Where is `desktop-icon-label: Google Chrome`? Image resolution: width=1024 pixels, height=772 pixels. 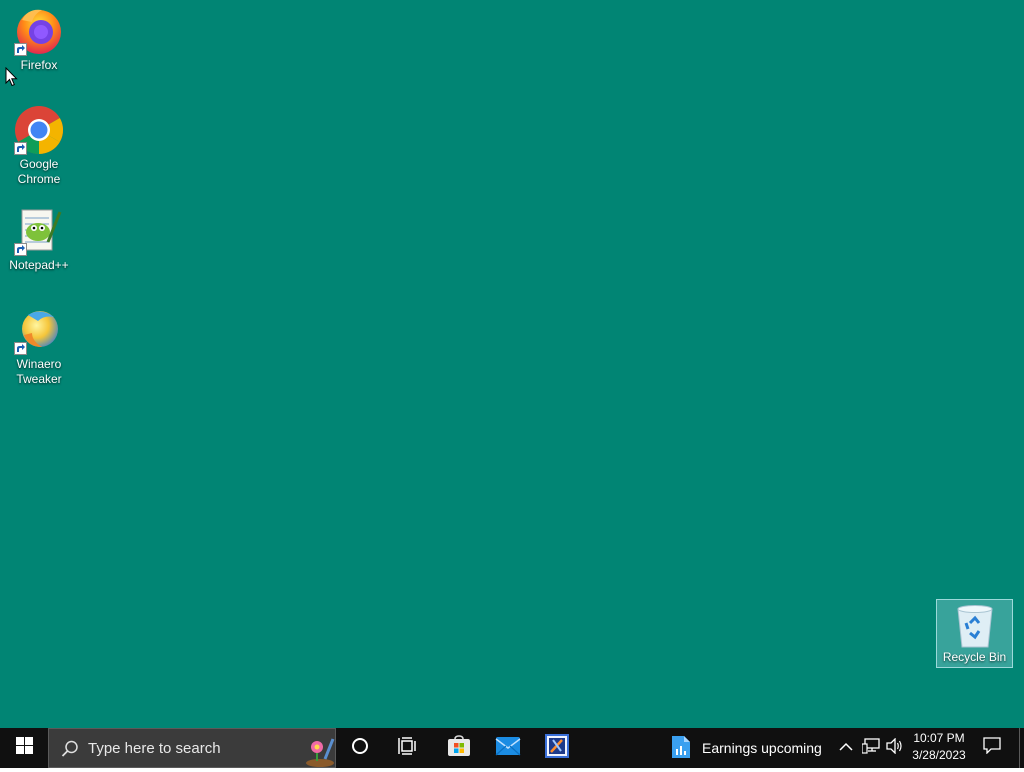
desktop-icon-label: Google Chrome is located at coordinates (39, 171).